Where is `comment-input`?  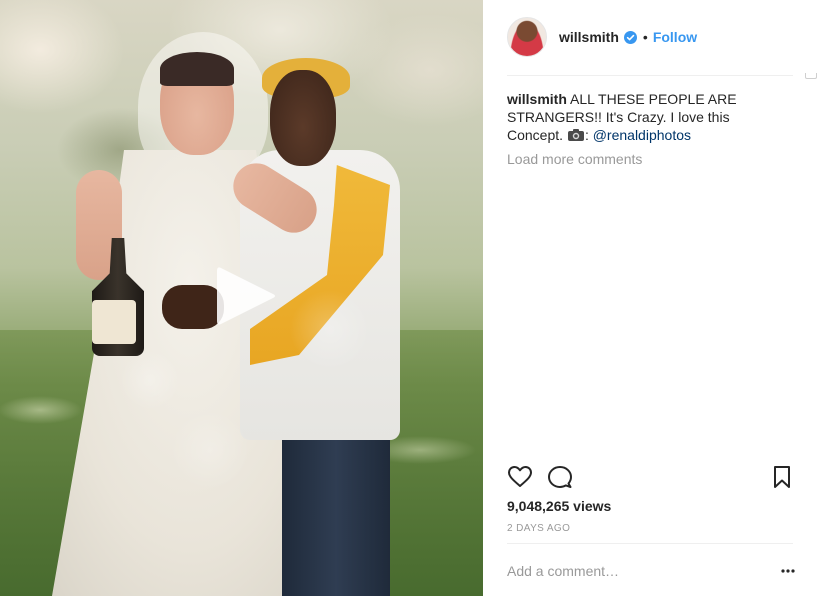 comment-input is located at coordinates (627, 571).